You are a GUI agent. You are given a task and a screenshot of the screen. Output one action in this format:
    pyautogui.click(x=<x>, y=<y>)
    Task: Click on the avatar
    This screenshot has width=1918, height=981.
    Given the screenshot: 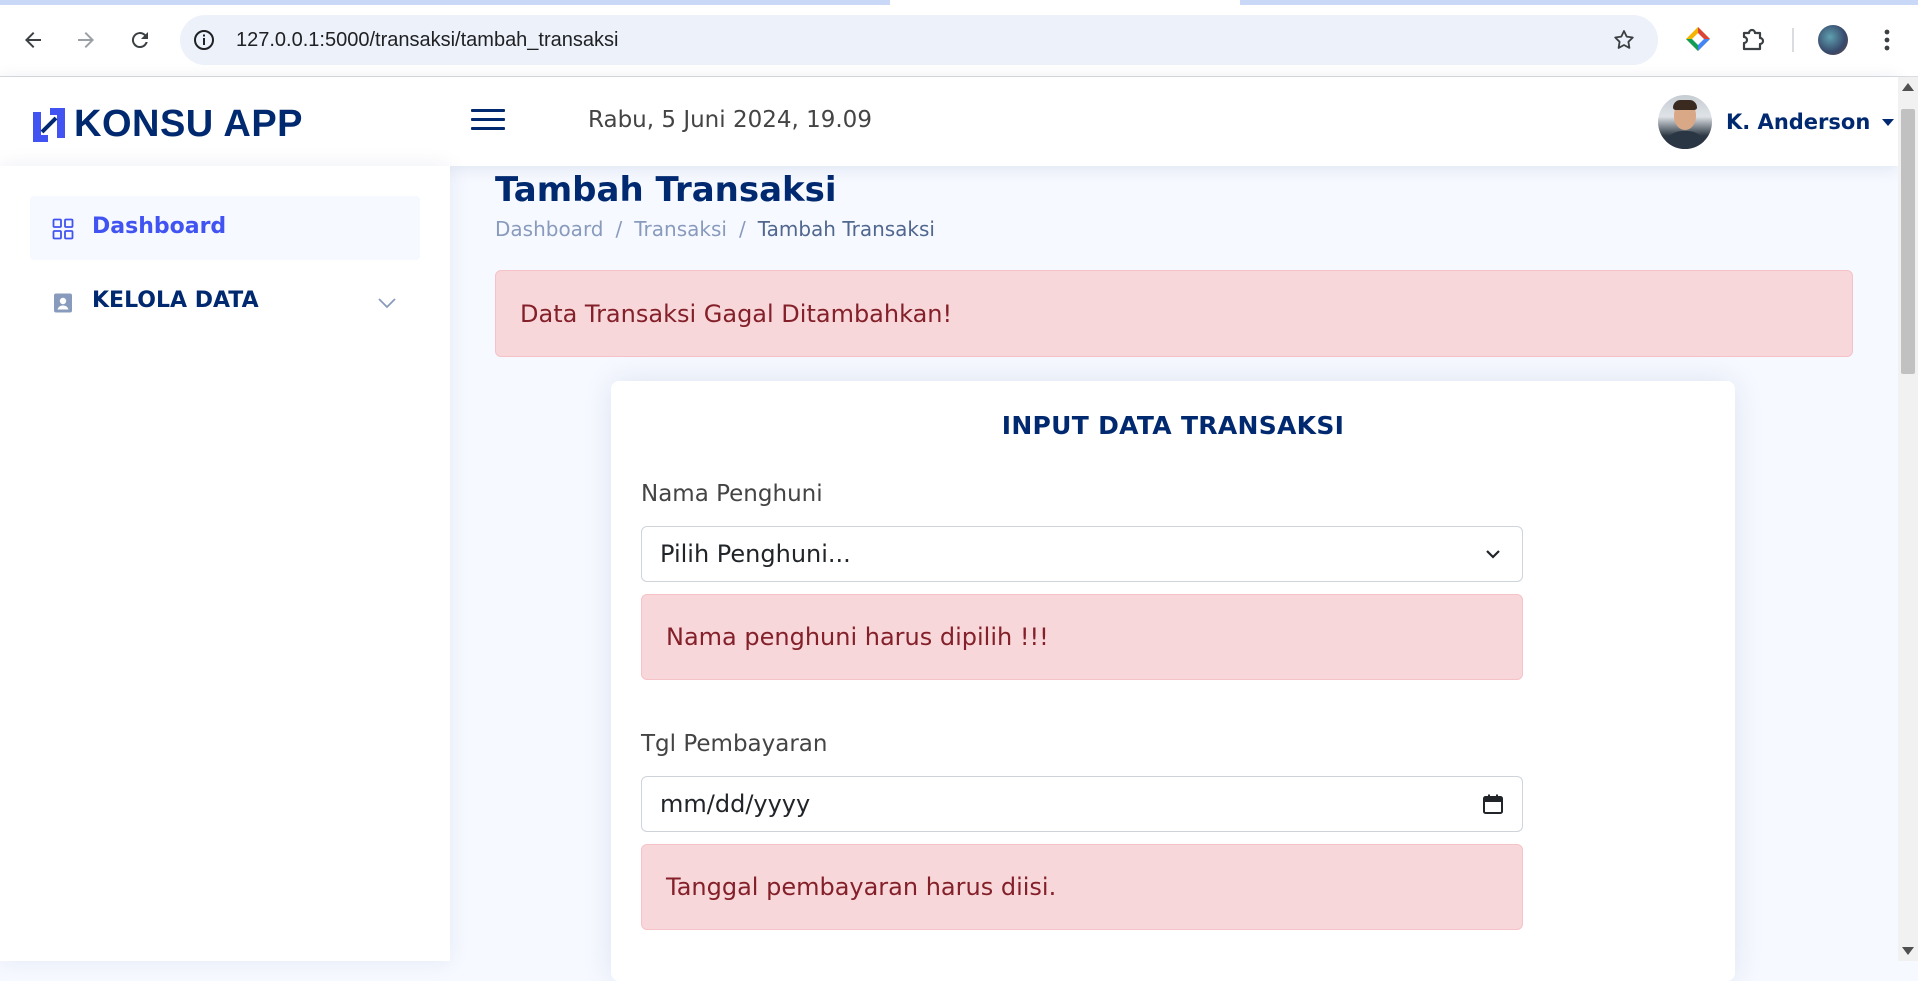 What is the action you would take?
    pyautogui.click(x=1685, y=122)
    